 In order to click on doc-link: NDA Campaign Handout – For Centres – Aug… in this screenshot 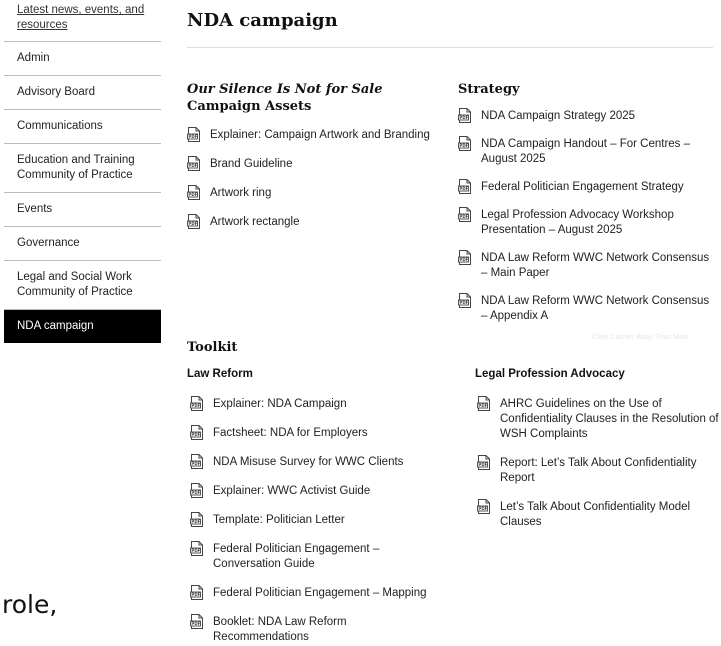, I will do `click(597, 152)`.